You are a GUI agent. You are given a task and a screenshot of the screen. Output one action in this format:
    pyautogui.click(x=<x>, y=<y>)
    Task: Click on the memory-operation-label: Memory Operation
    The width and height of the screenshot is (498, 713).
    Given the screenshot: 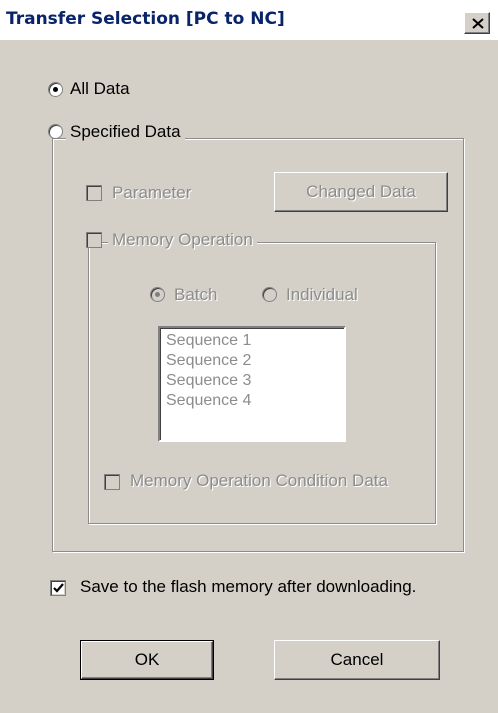 What is the action you would take?
    pyautogui.click(x=182, y=240)
    